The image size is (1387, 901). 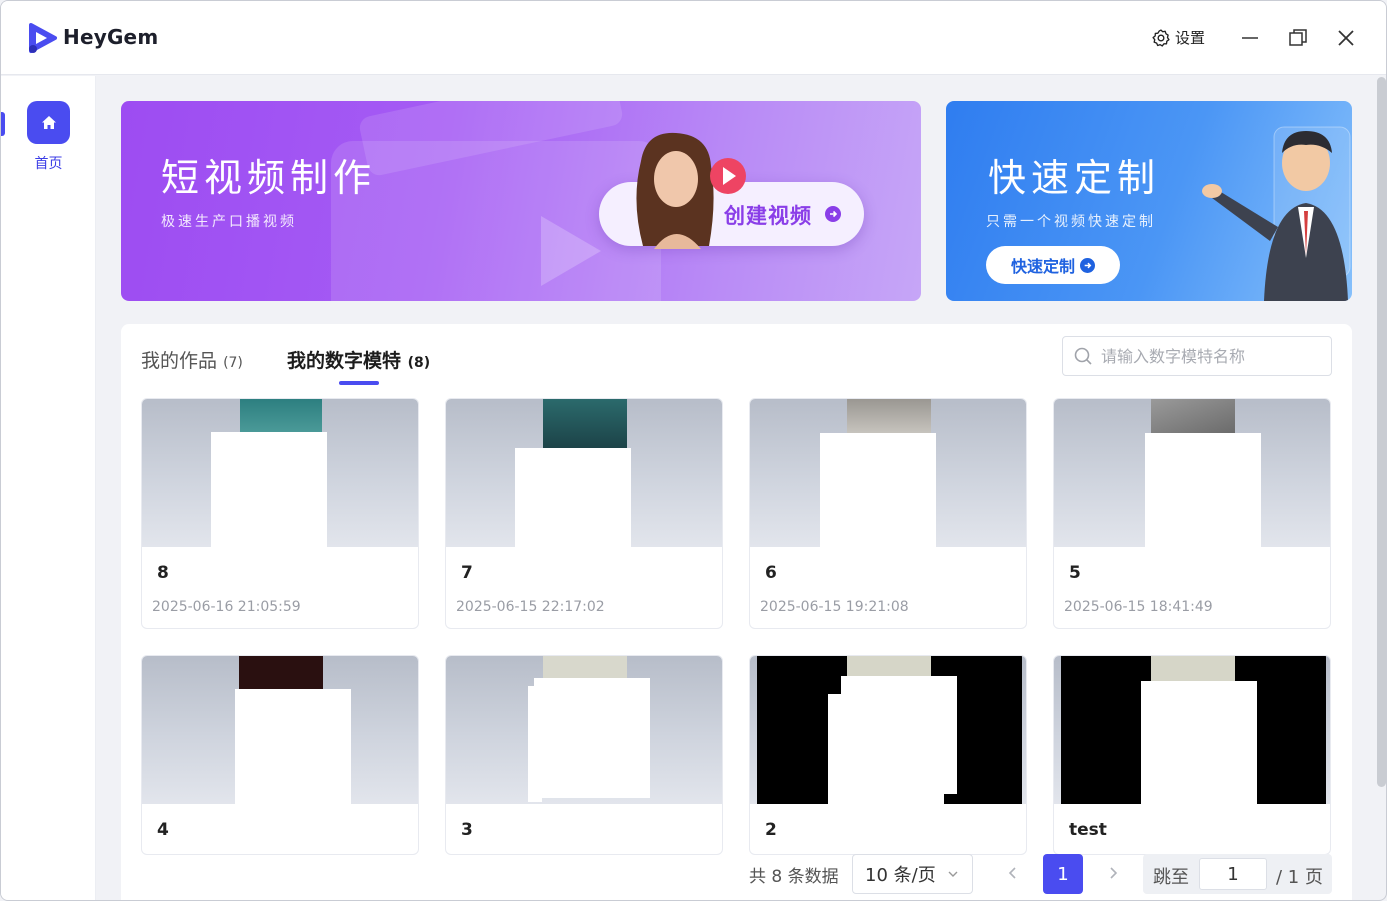 I want to click on model-name: 3, so click(x=467, y=830).